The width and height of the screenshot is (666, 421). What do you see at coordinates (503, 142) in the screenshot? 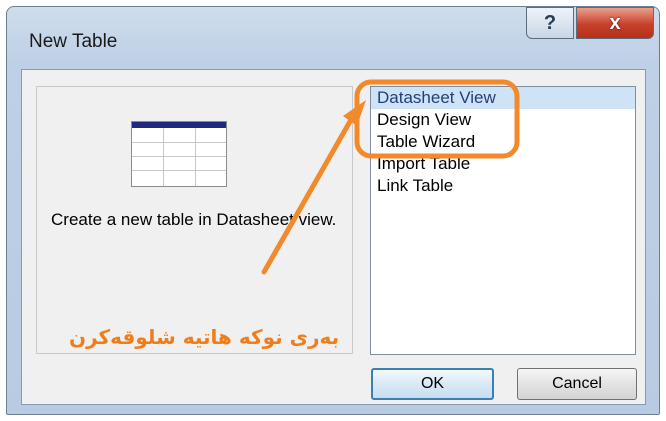
I see `list-item-table-wizard: Table Wizard` at bounding box center [503, 142].